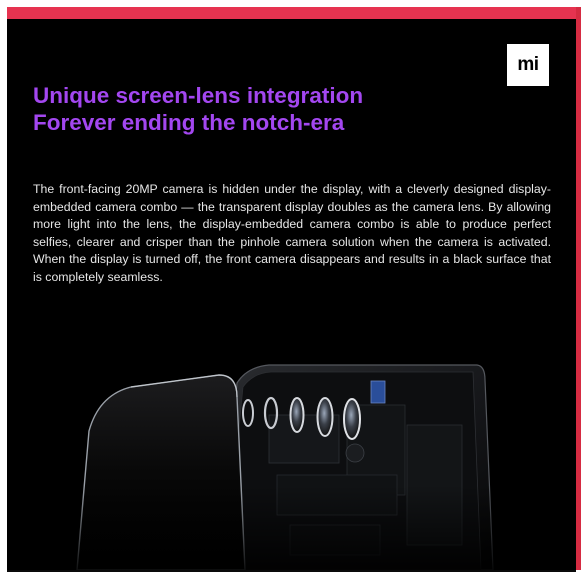  I want to click on top-accent-bar, so click(291, 13).